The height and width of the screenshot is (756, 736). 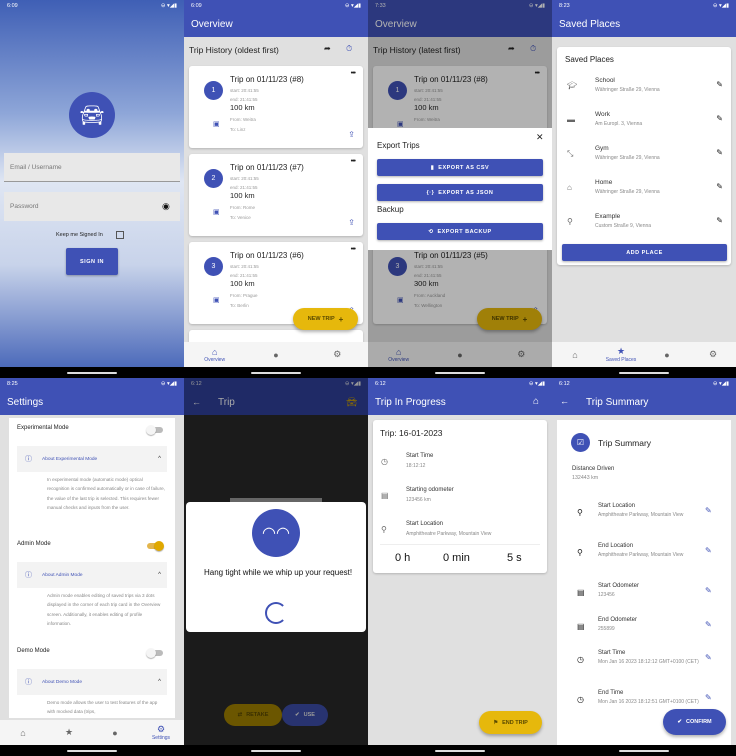 I want to click on share-all-icon: ➦, so click(x=327, y=48).